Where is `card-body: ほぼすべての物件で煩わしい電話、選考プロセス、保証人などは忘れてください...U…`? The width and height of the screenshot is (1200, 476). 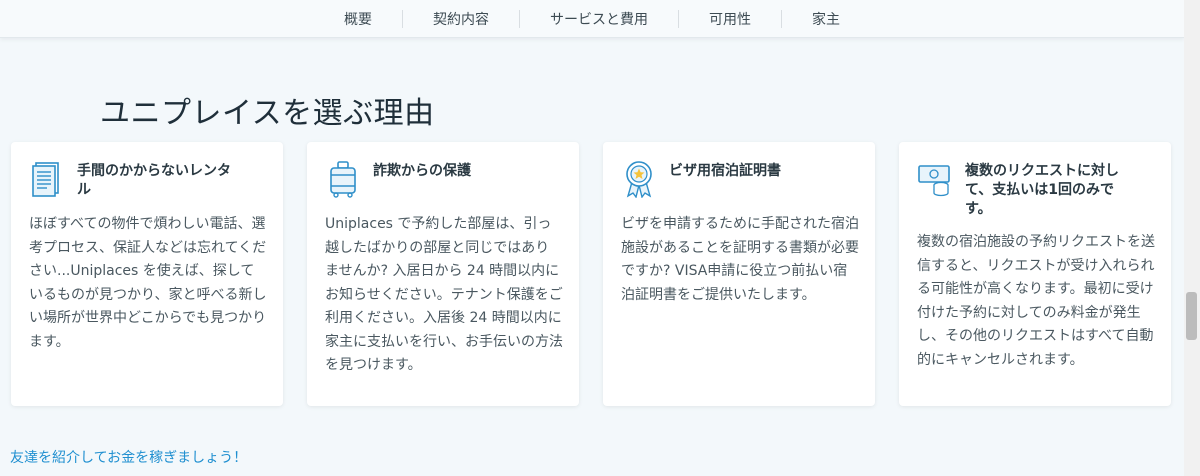 card-body: ほぼすべての物件で煩わしい電話、選考プロセス、保証人などは忘れてください...U… is located at coordinates (148, 283).